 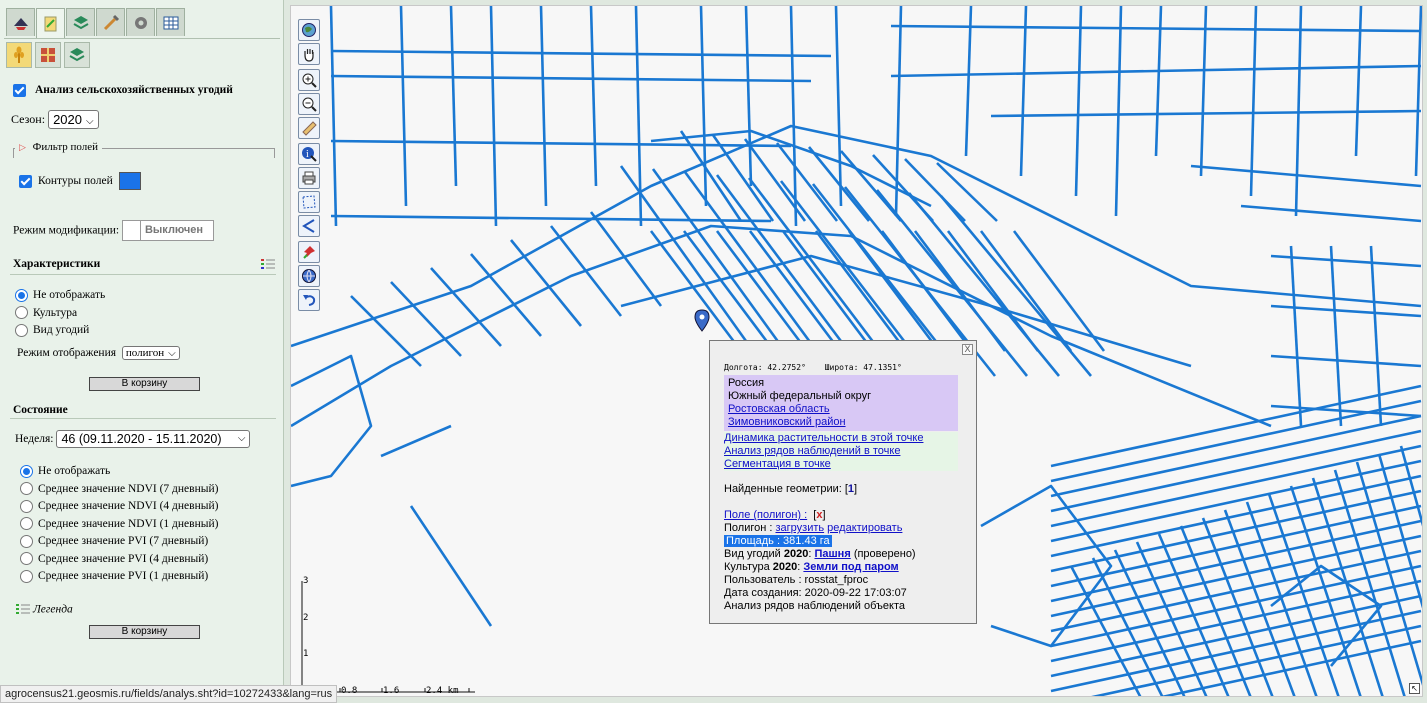 What do you see at coordinates (50, 23) in the screenshot?
I see `analysis-tab` at bounding box center [50, 23].